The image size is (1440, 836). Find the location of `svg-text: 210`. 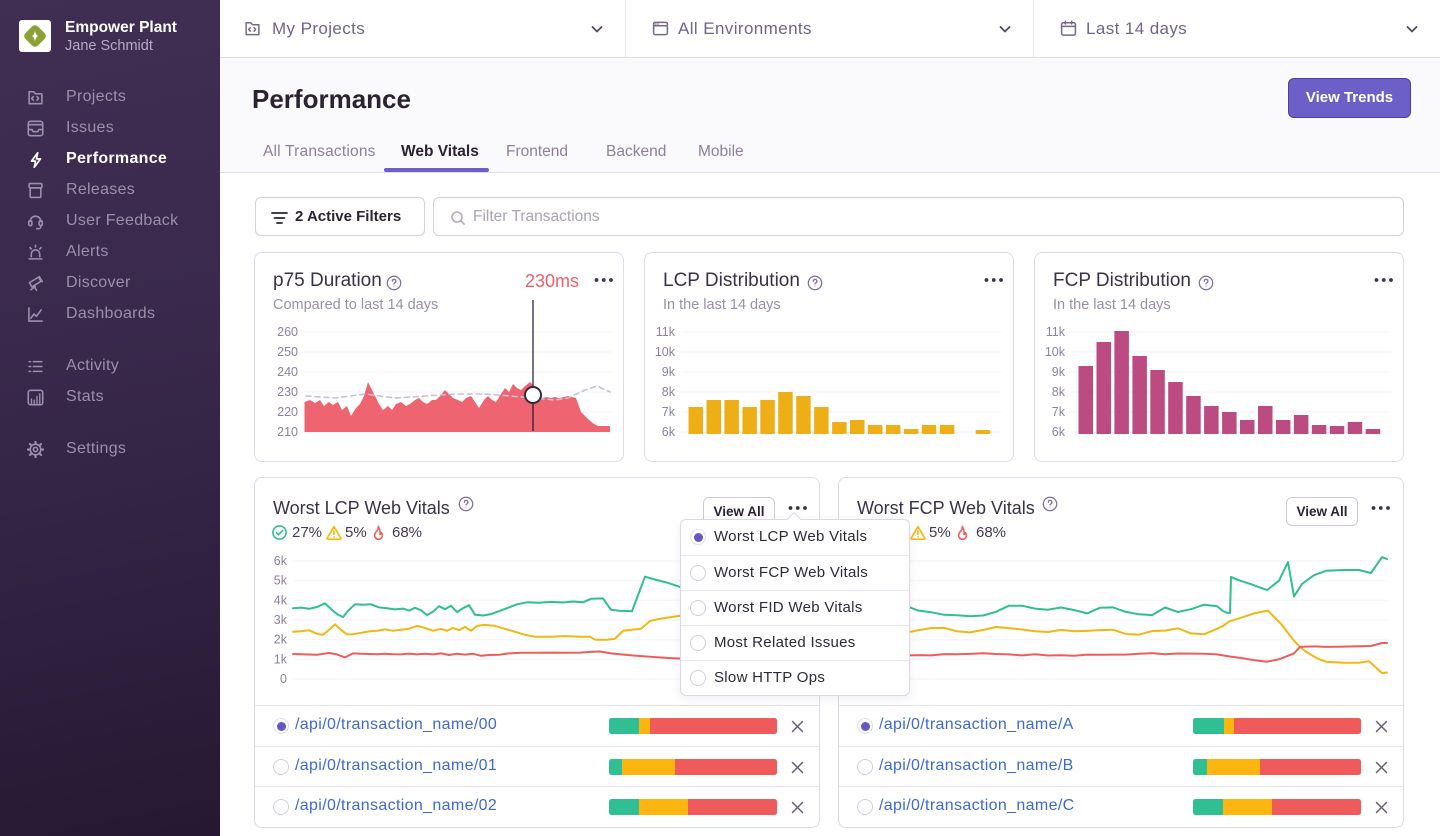

svg-text: 210 is located at coordinates (287, 432).